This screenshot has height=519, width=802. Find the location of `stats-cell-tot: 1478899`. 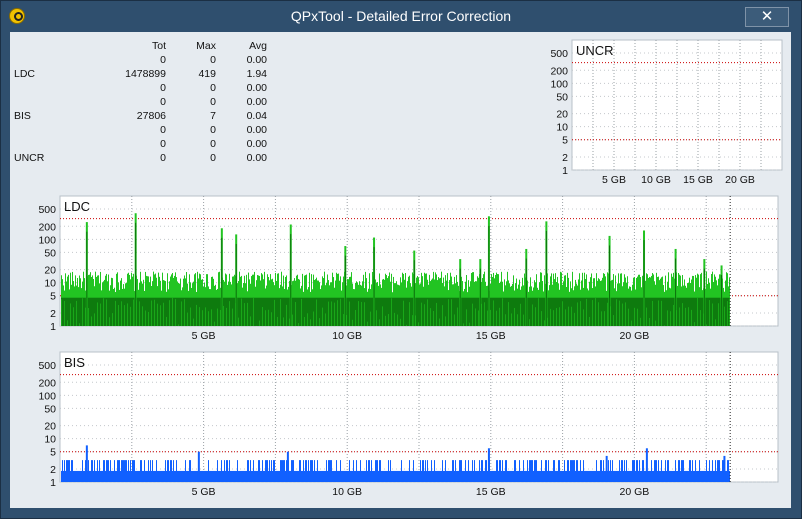

stats-cell-tot: 1478899 is located at coordinates (145, 74).